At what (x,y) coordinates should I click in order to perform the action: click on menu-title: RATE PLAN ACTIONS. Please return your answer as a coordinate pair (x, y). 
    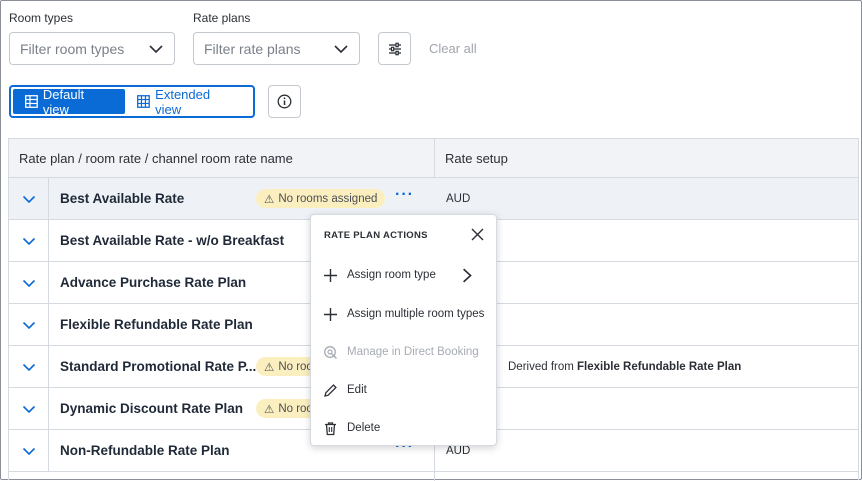
    Looking at the image, I should click on (376, 235).